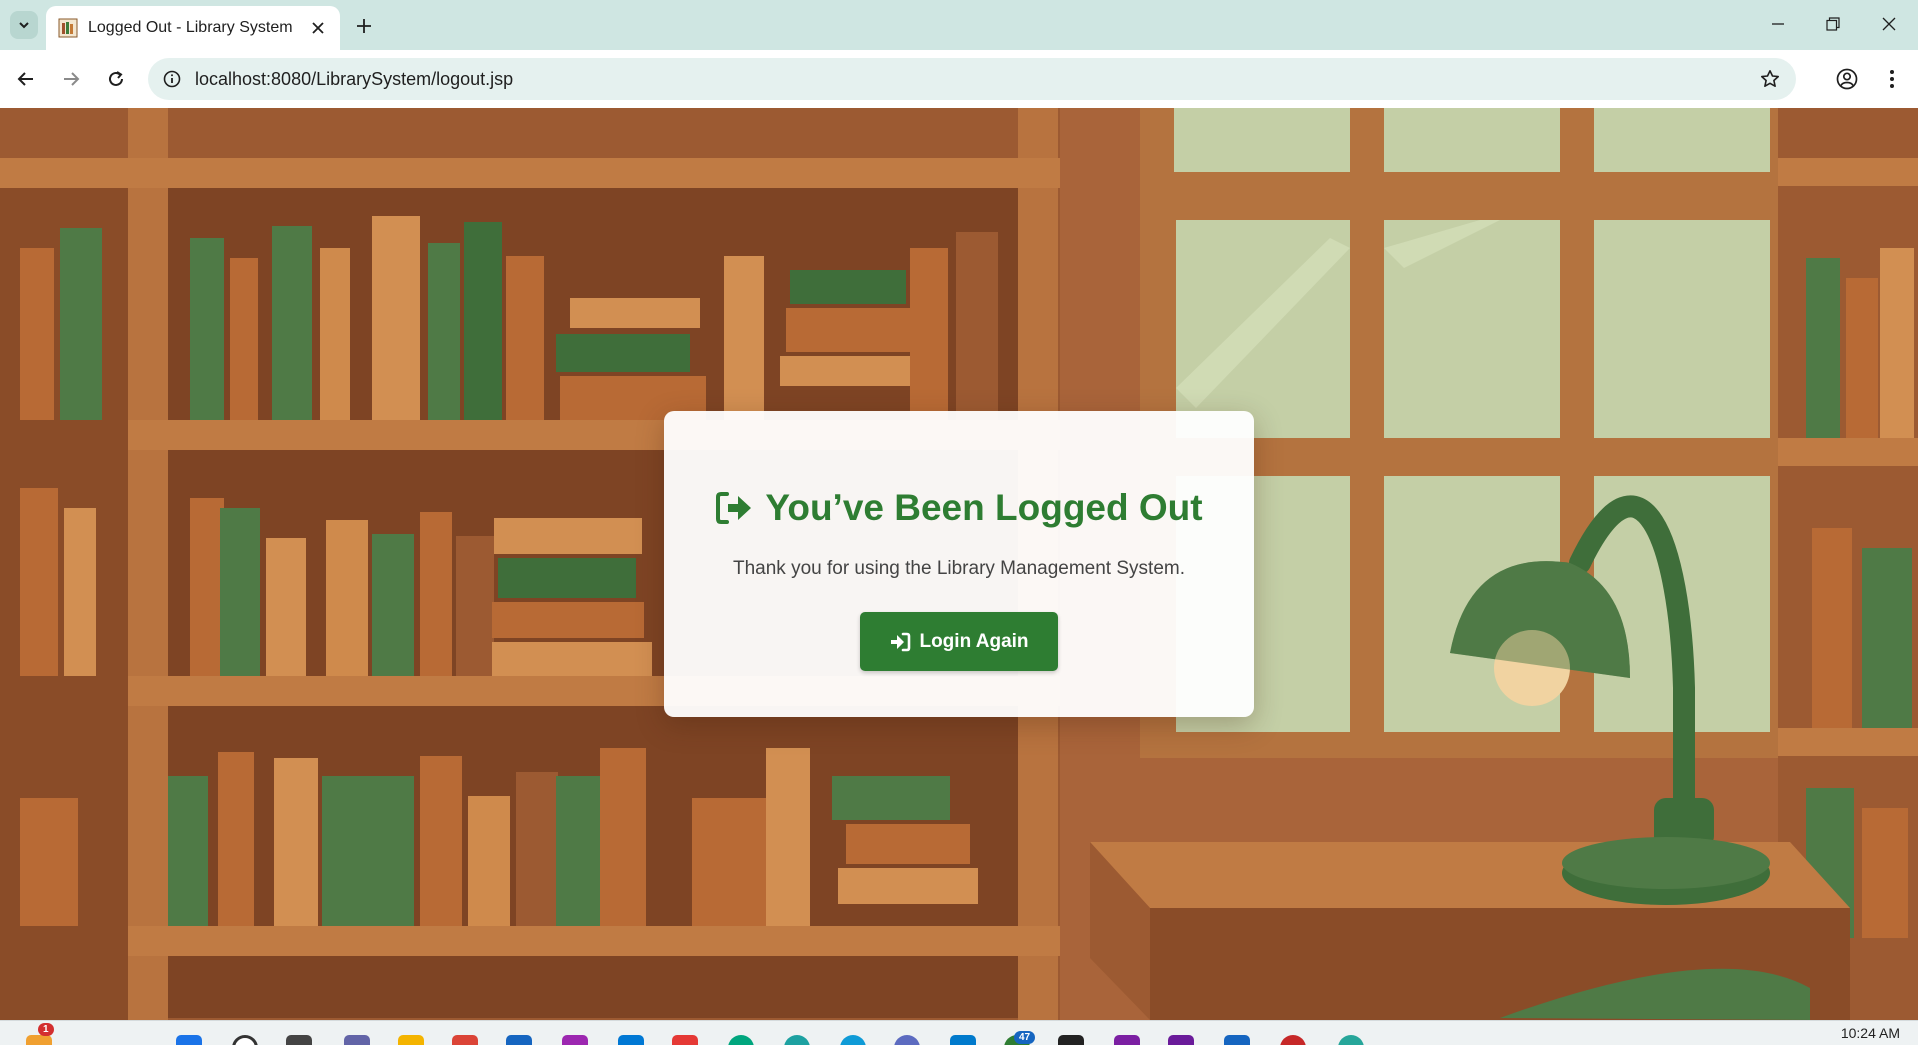 The width and height of the screenshot is (1918, 1045). I want to click on reload-button, so click(116, 79).